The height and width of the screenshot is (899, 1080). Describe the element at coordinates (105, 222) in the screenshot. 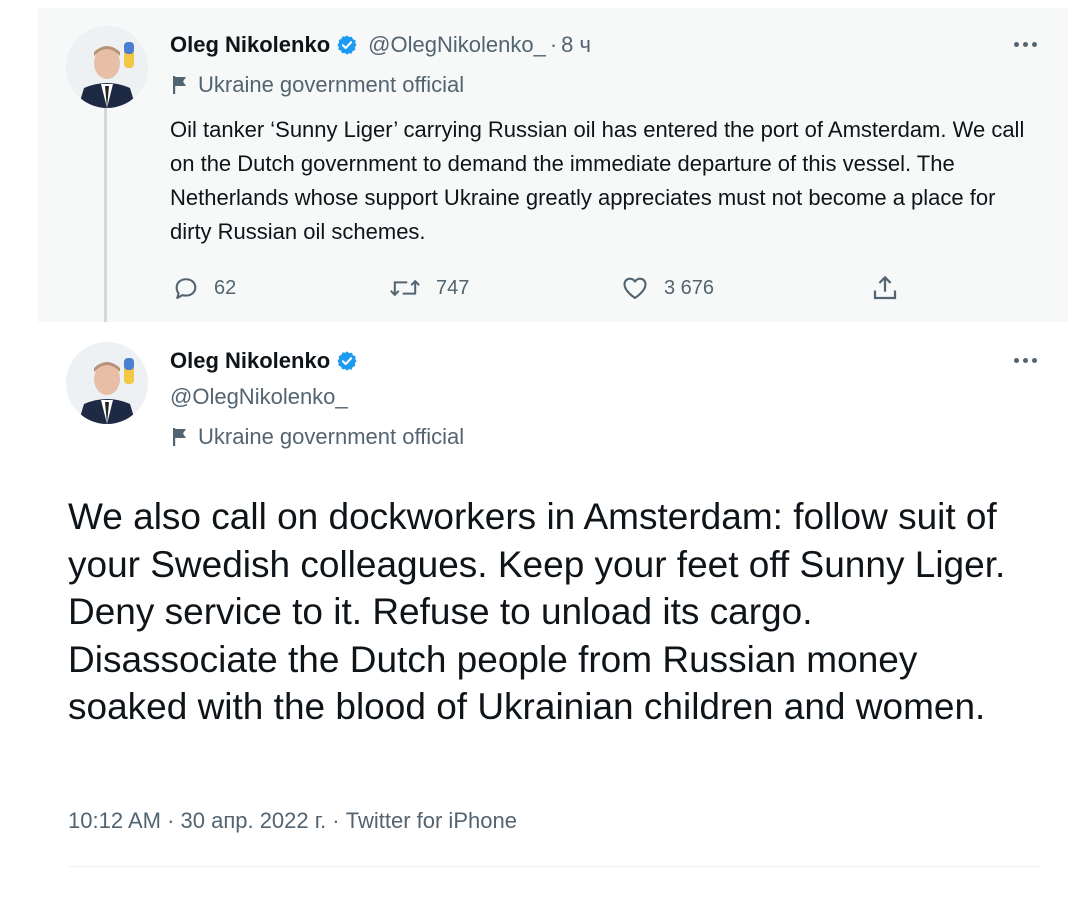

I see `thread-line` at that location.